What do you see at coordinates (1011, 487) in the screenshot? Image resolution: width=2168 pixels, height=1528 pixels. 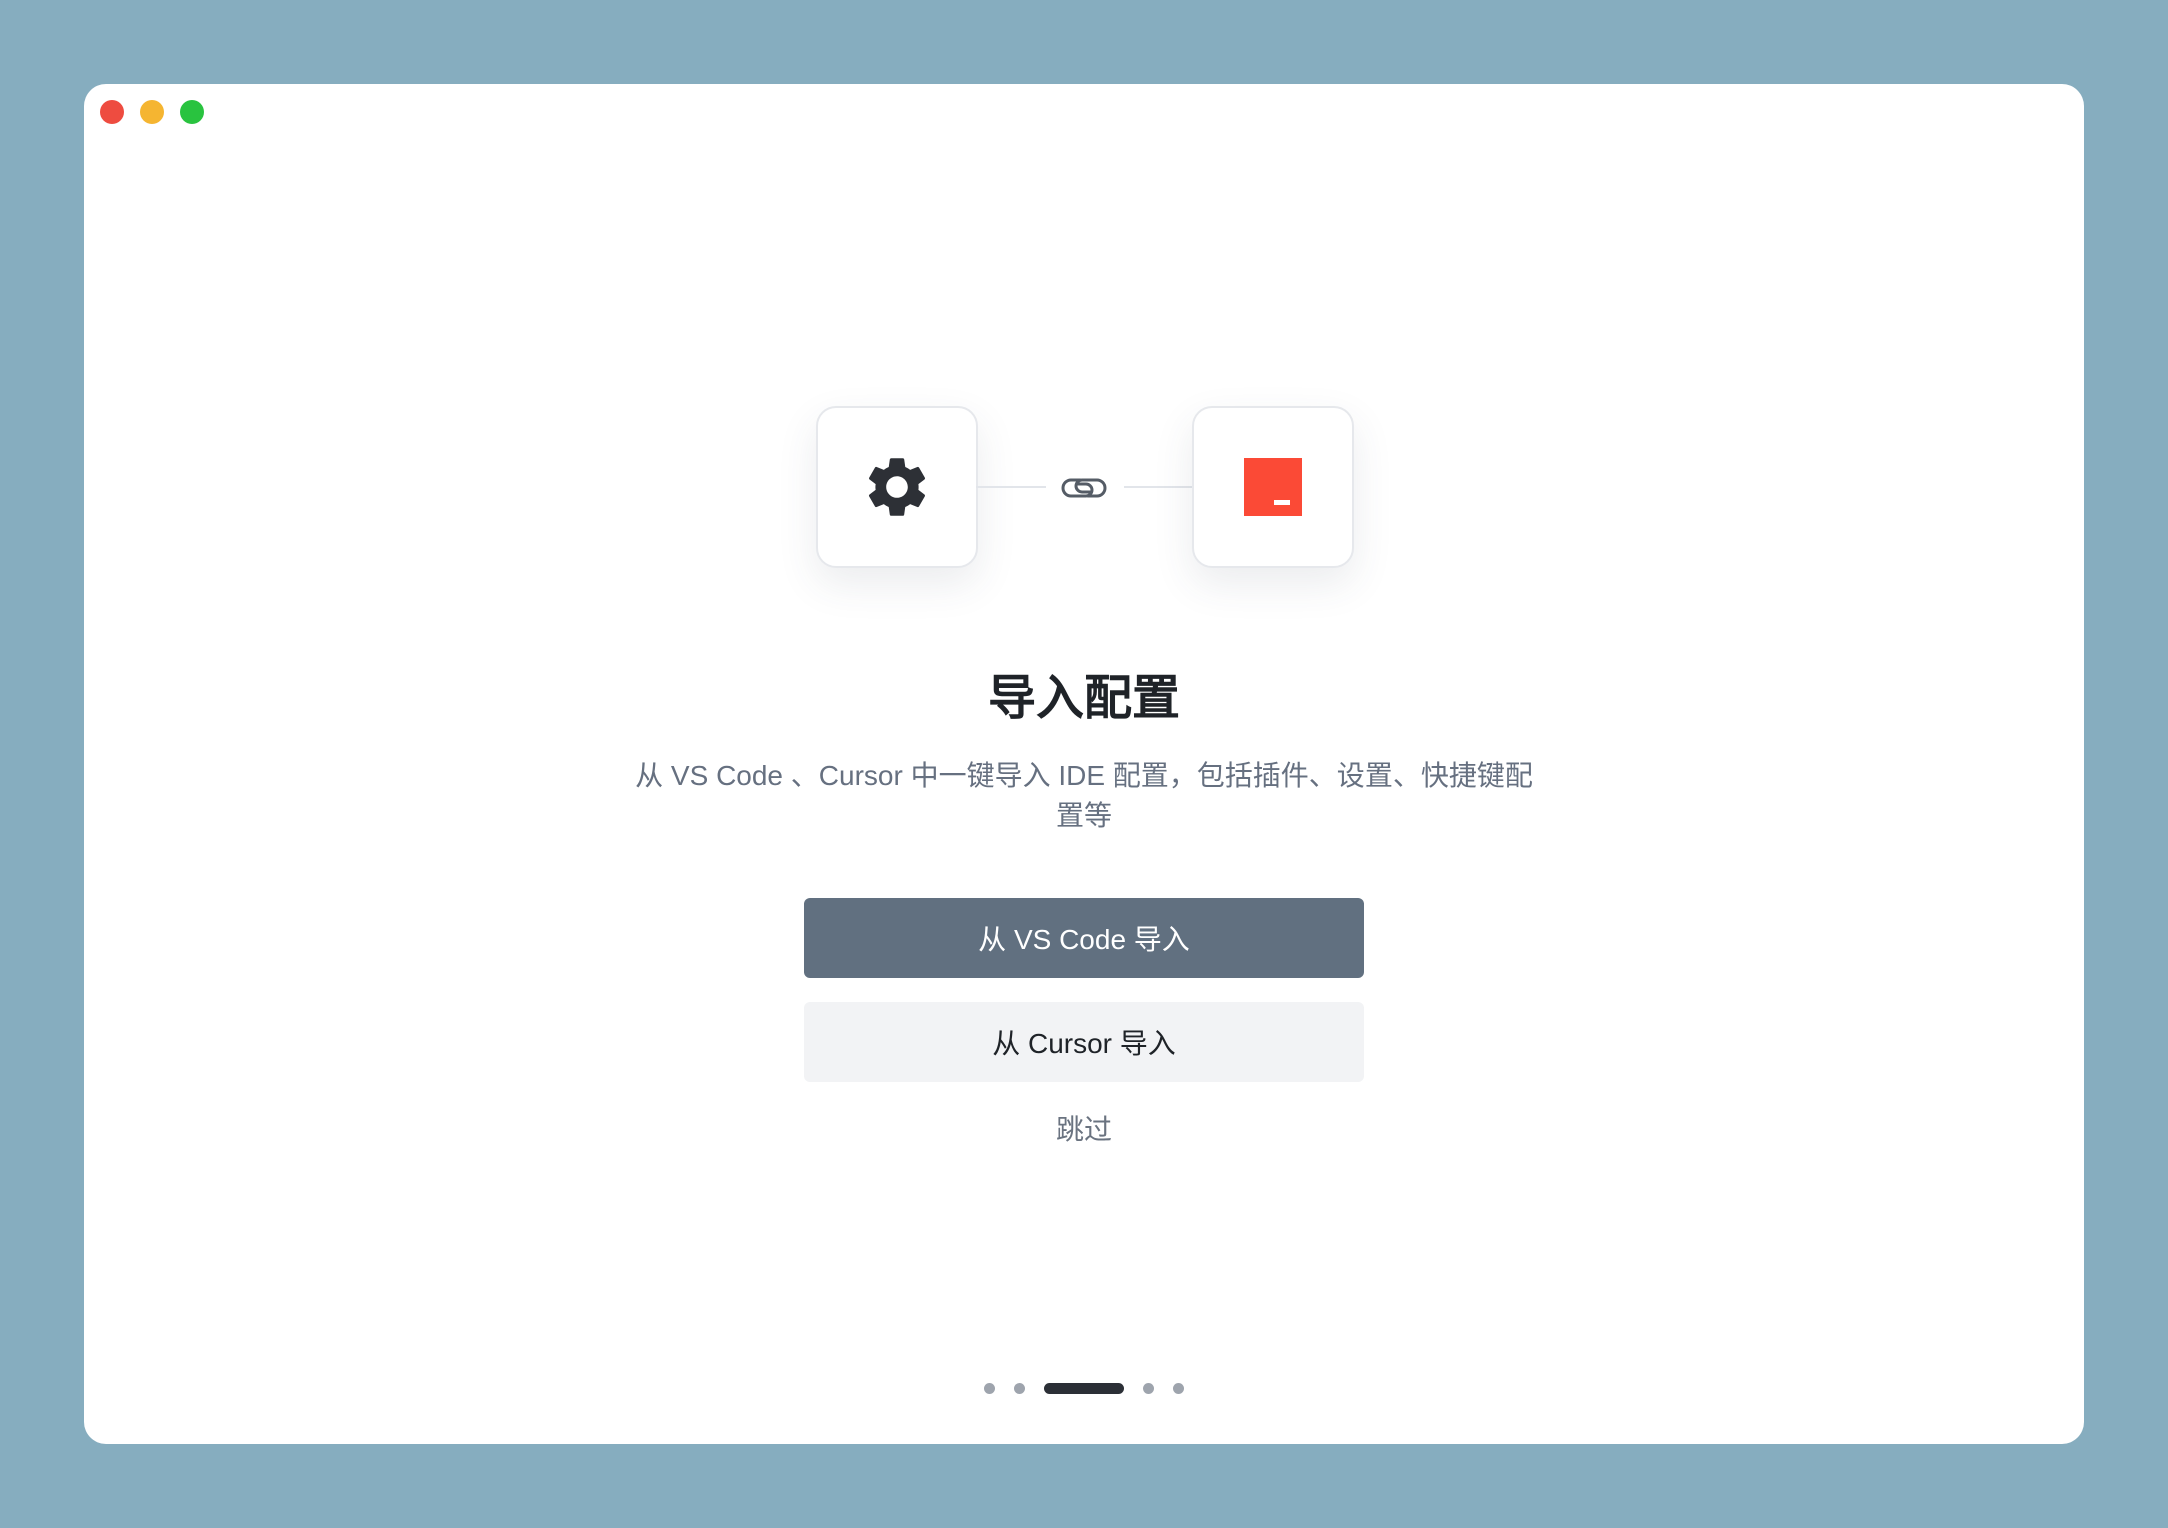 I see `connector-line-left` at bounding box center [1011, 487].